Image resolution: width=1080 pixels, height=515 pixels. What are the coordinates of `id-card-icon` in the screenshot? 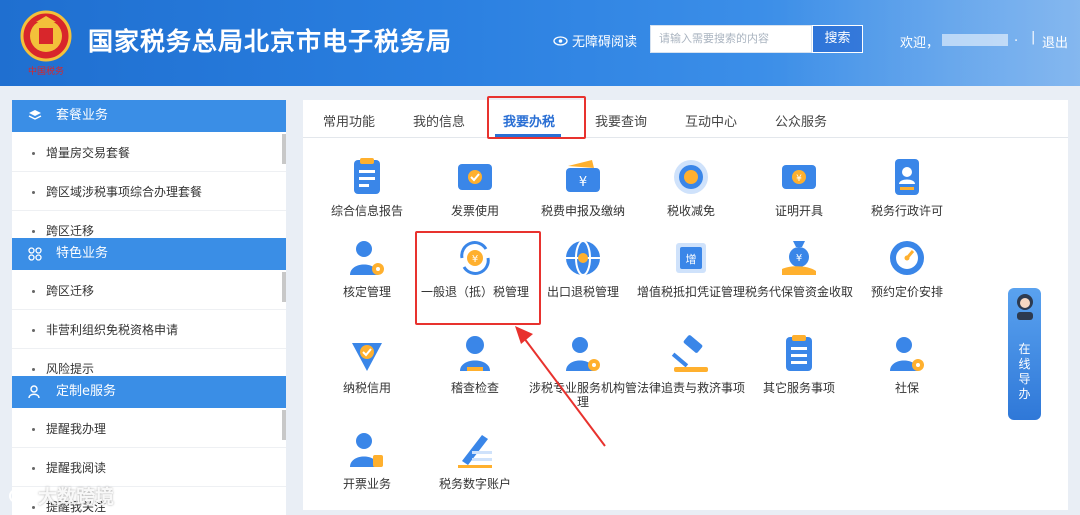 It's located at (907, 177).